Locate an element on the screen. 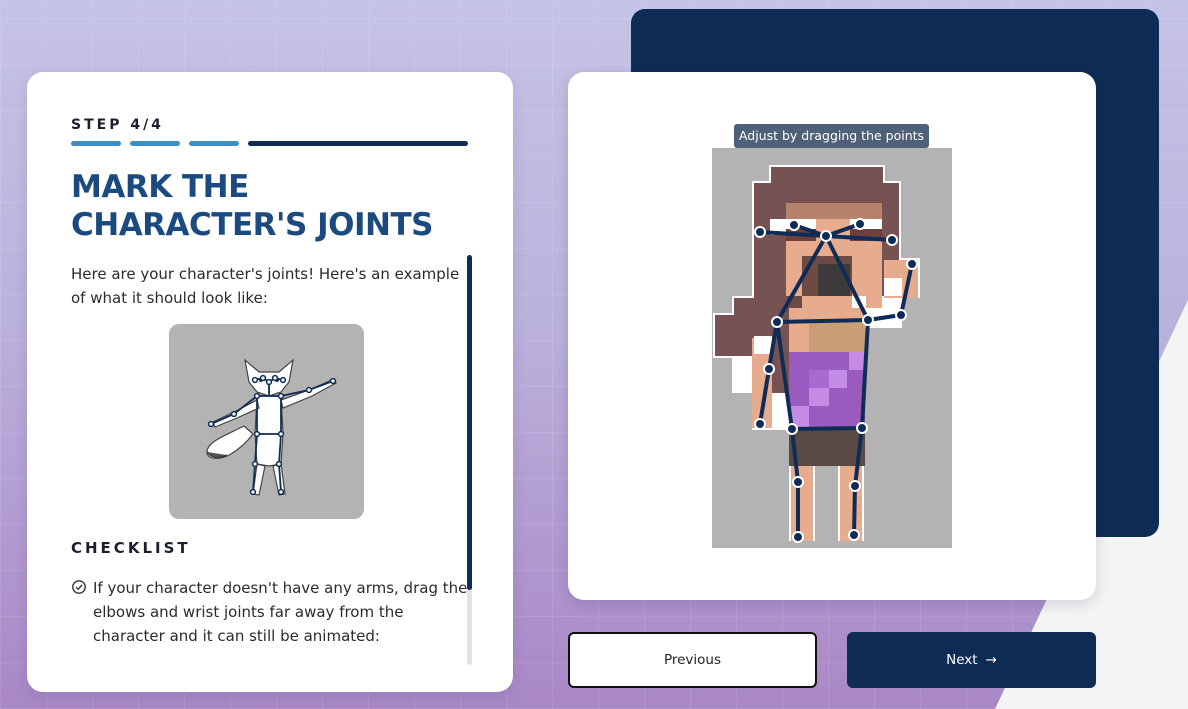  next-button-label: Next is located at coordinates (962, 660).